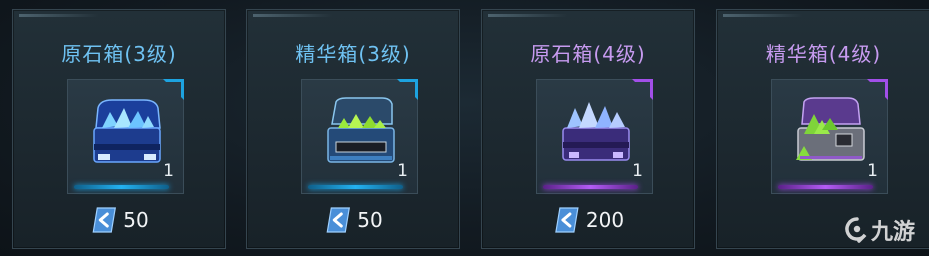 The height and width of the screenshot is (256, 929). I want to click on item-name: 原石箱(3级), so click(119, 54).